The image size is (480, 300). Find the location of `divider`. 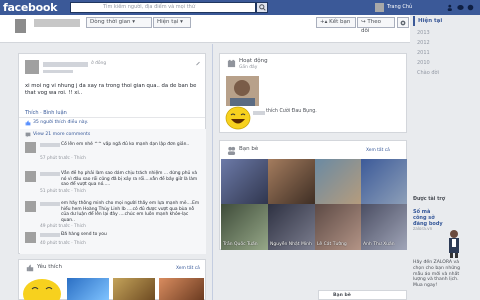

divider is located at coordinates (112, 117).